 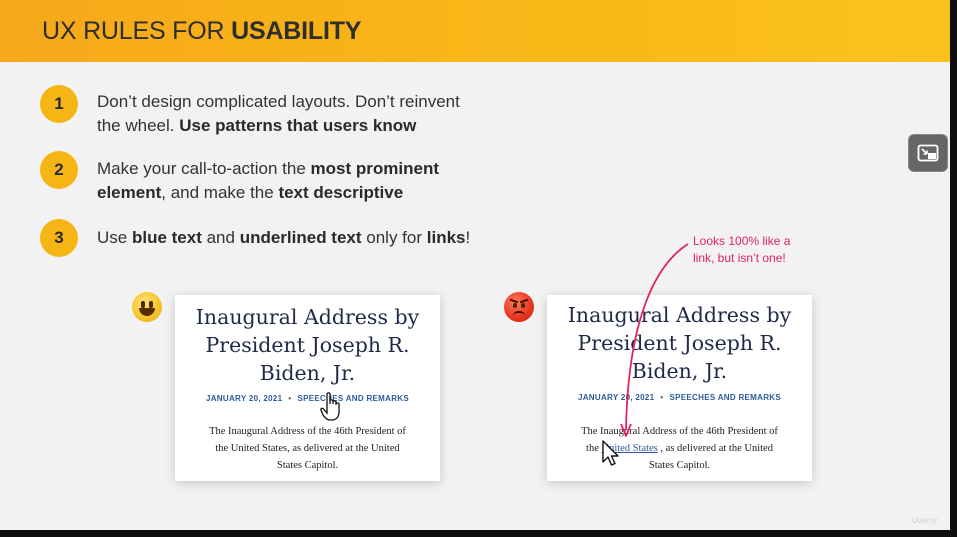 What do you see at coordinates (475, 31) in the screenshot?
I see `slide-header: UX RULES FOR USABILITY` at bounding box center [475, 31].